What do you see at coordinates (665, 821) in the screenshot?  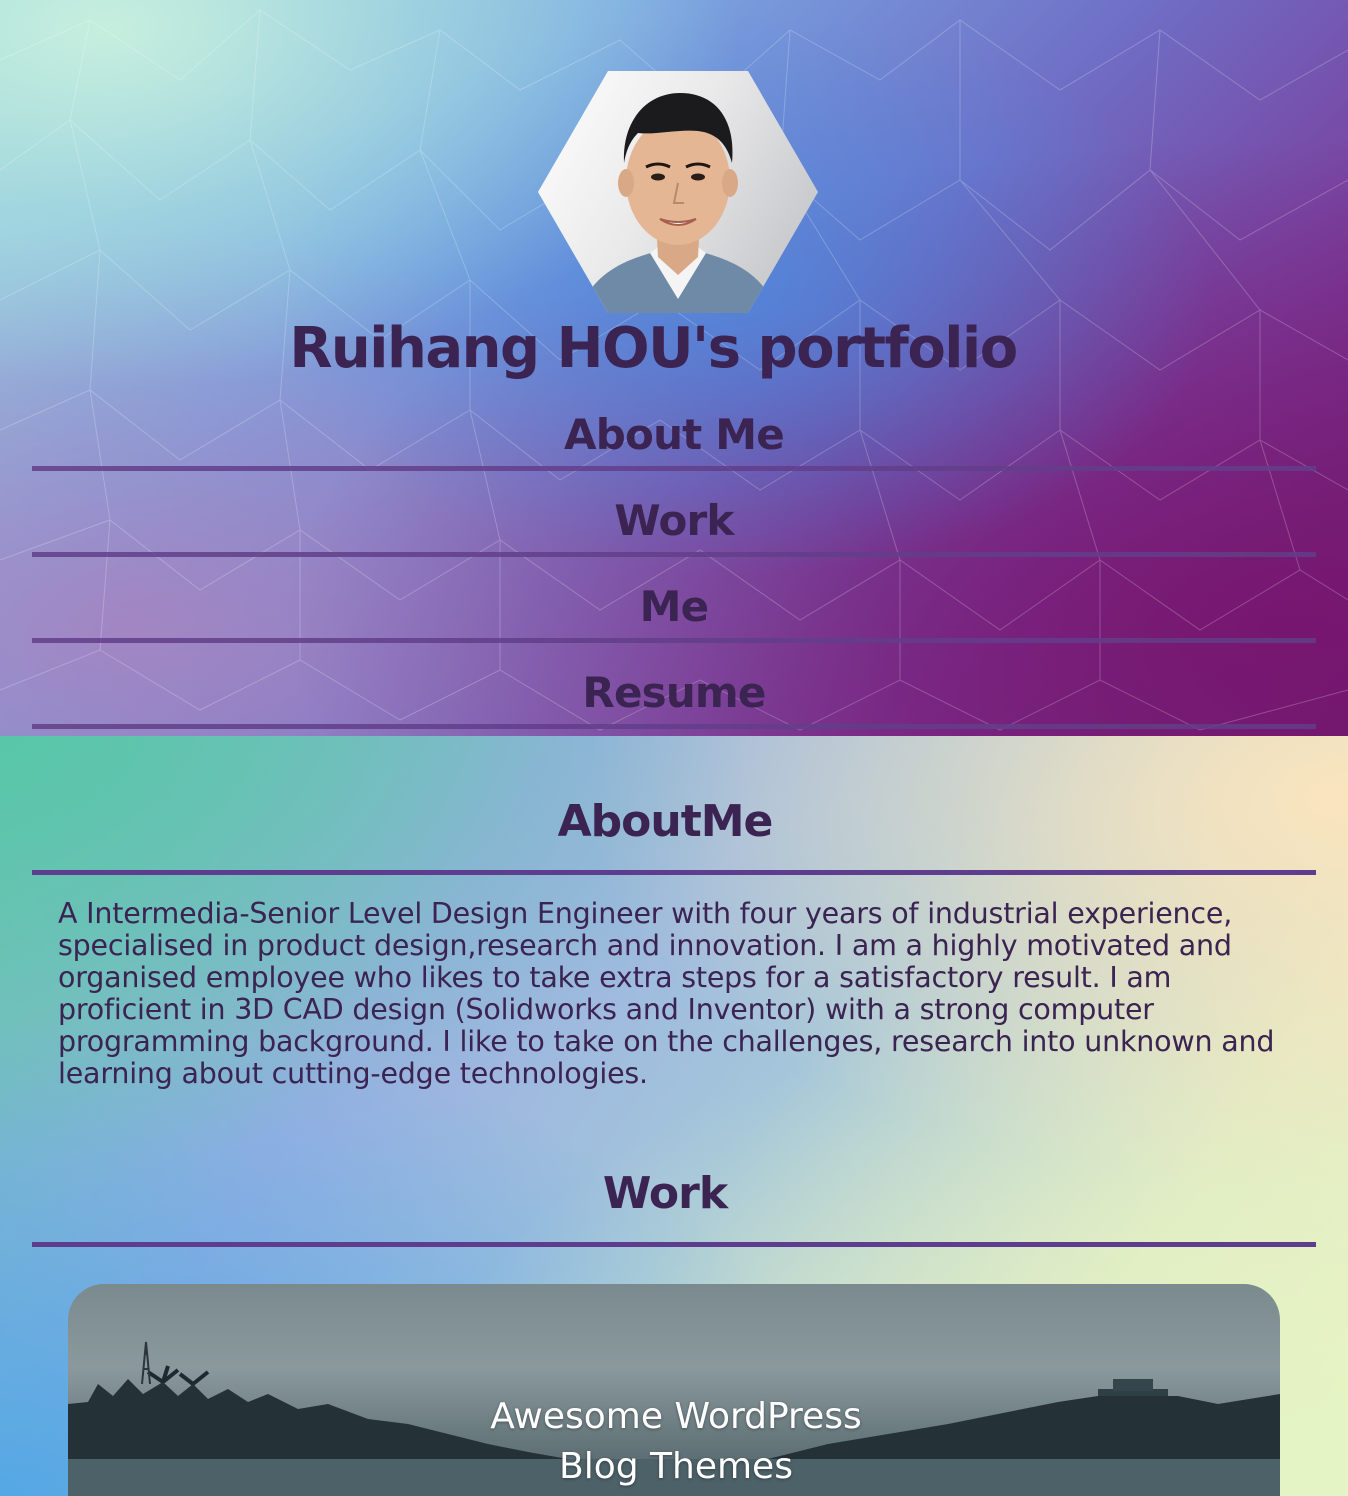 I see `about-heading: AboutMe` at bounding box center [665, 821].